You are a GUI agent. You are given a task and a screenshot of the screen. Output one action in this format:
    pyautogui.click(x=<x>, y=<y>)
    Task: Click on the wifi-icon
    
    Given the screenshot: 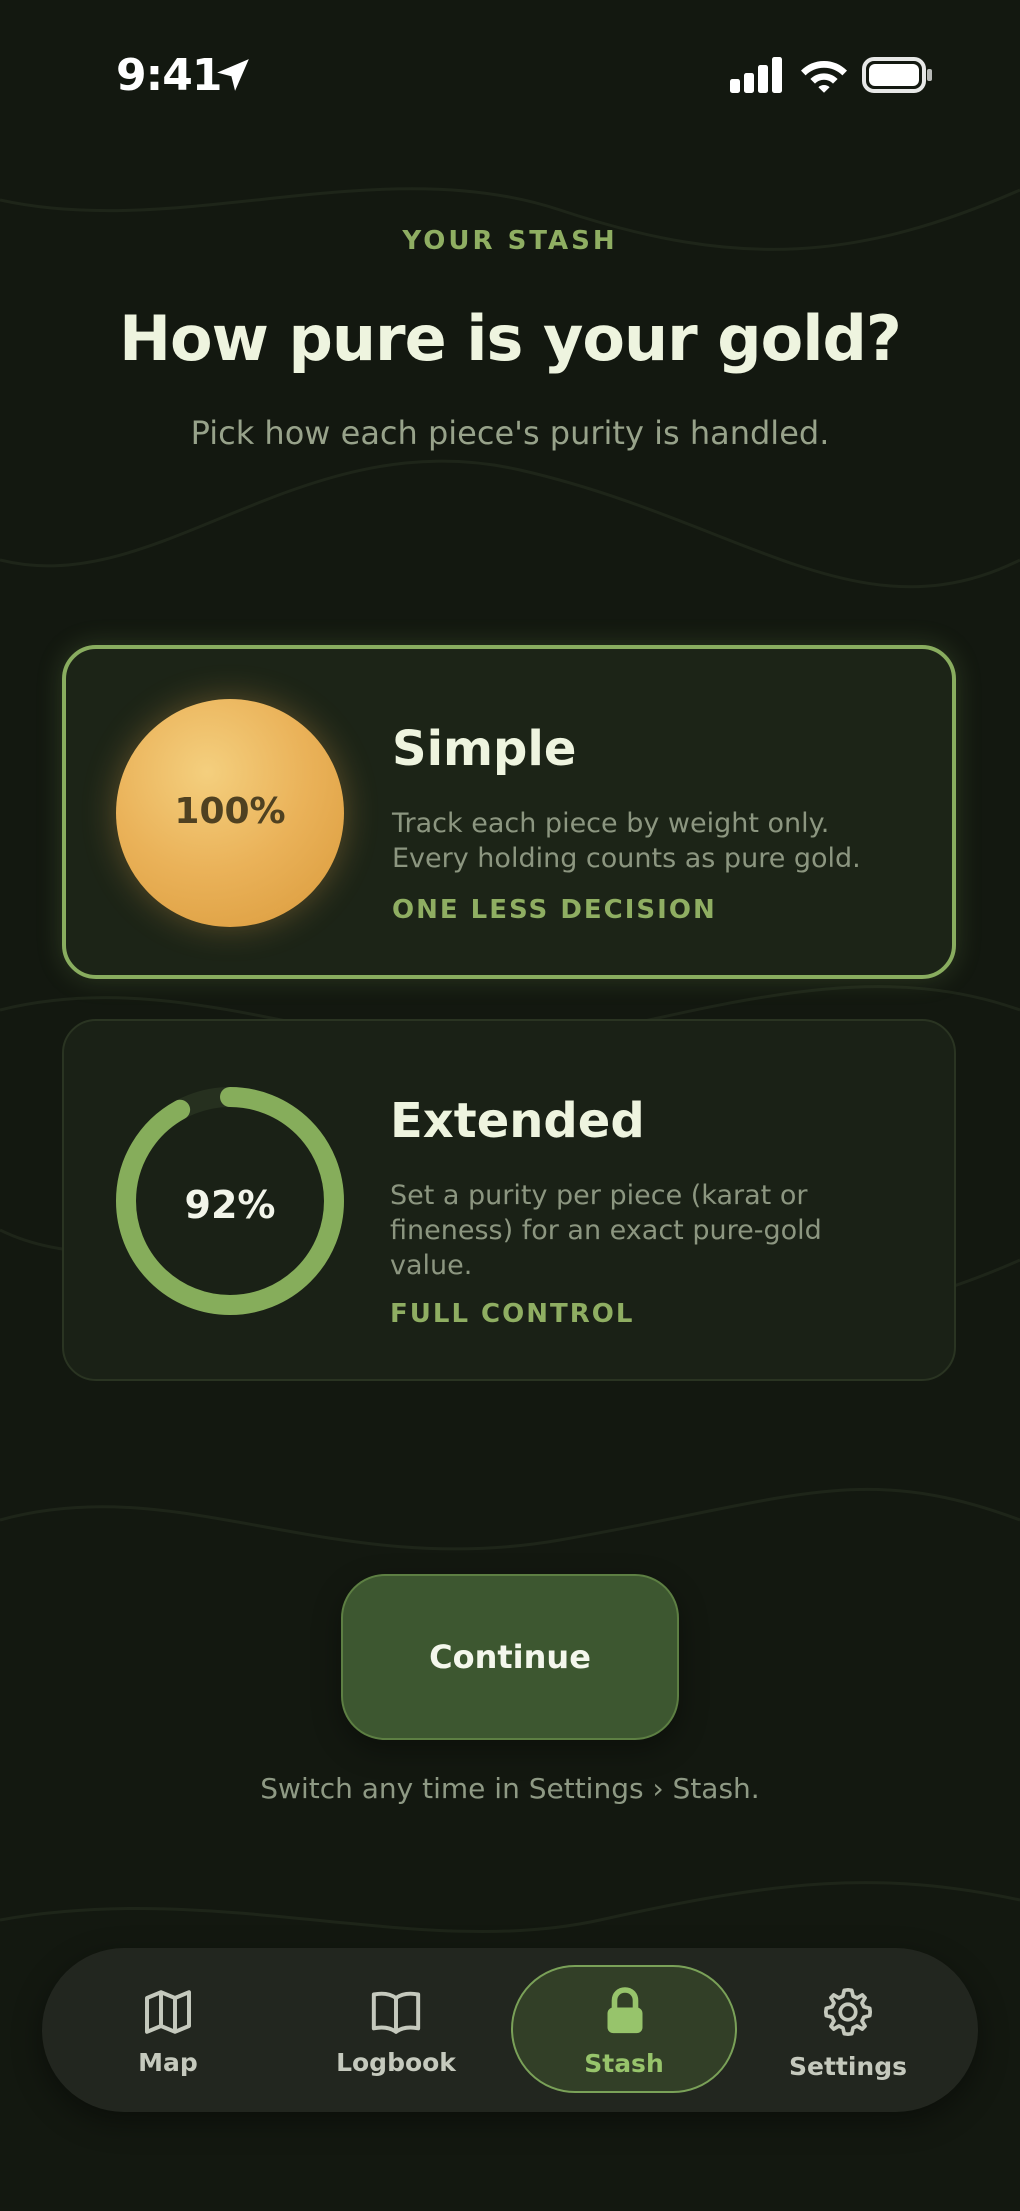 What is the action you would take?
    pyautogui.click(x=824, y=77)
    